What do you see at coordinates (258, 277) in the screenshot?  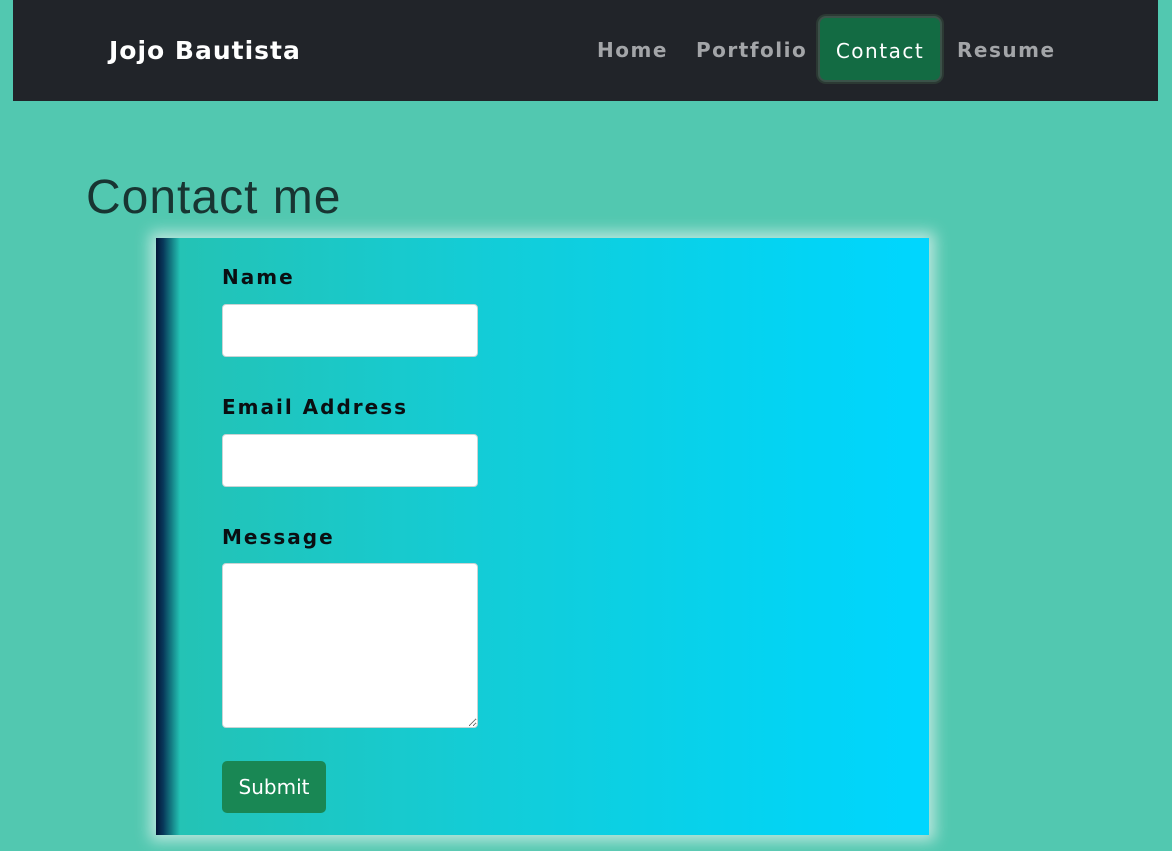 I see `name-label: Name` at bounding box center [258, 277].